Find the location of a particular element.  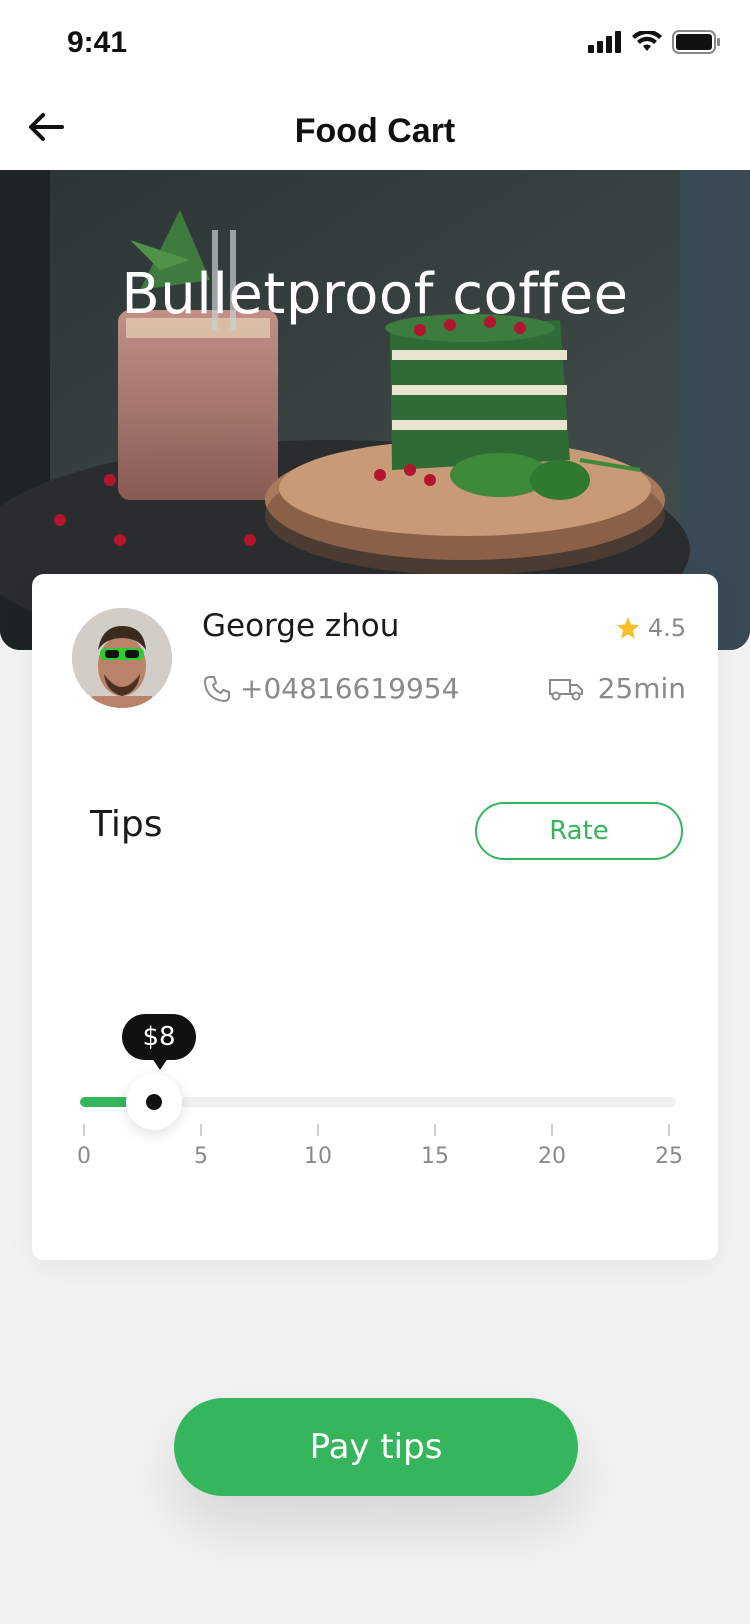

phone: +04816619954 is located at coordinates (330, 688).